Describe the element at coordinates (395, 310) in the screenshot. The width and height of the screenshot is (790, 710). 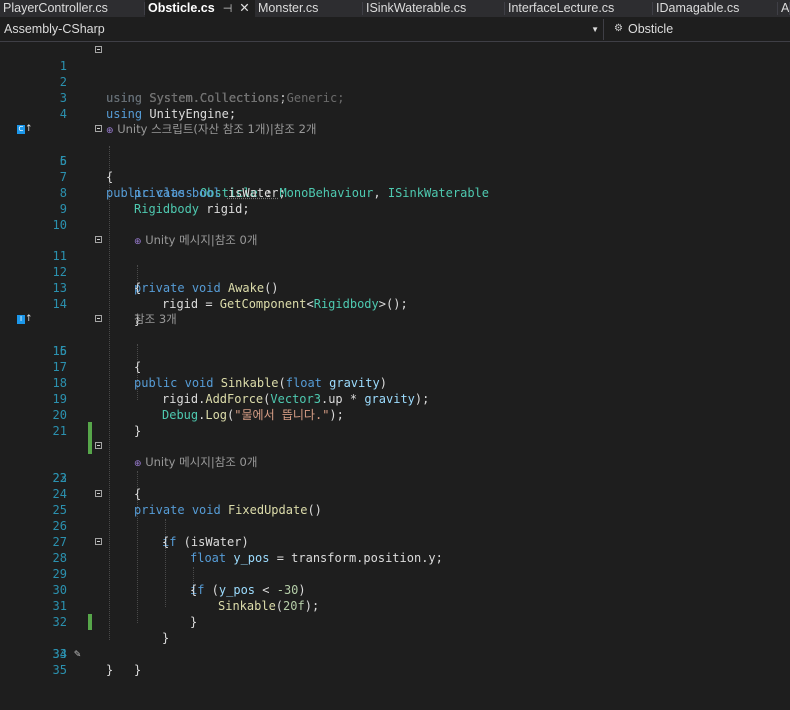
I see `codelens-line: 참조 3개` at that location.